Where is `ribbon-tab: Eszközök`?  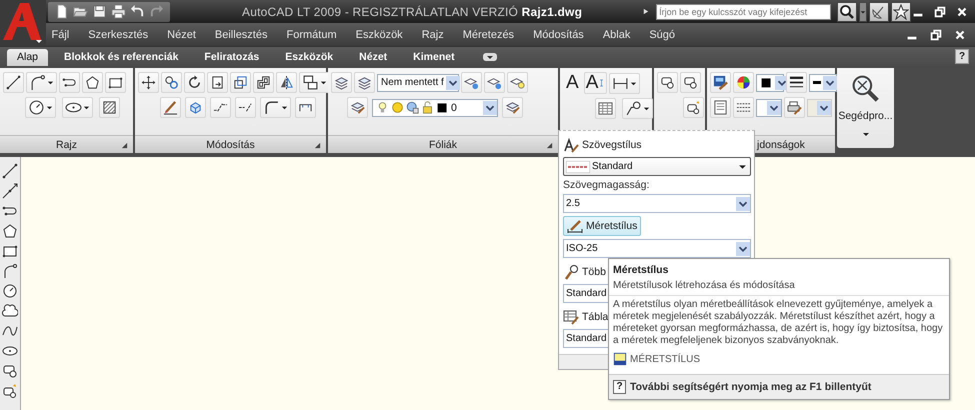
ribbon-tab: Eszközök is located at coordinates (309, 57).